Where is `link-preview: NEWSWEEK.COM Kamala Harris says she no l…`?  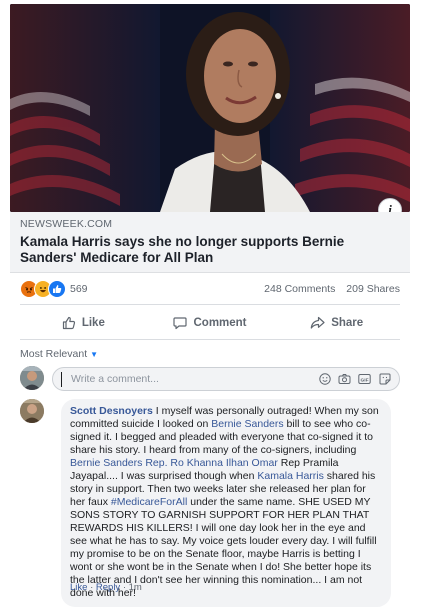 link-preview: NEWSWEEK.COM Kamala Harris says she no l… is located at coordinates (210, 242).